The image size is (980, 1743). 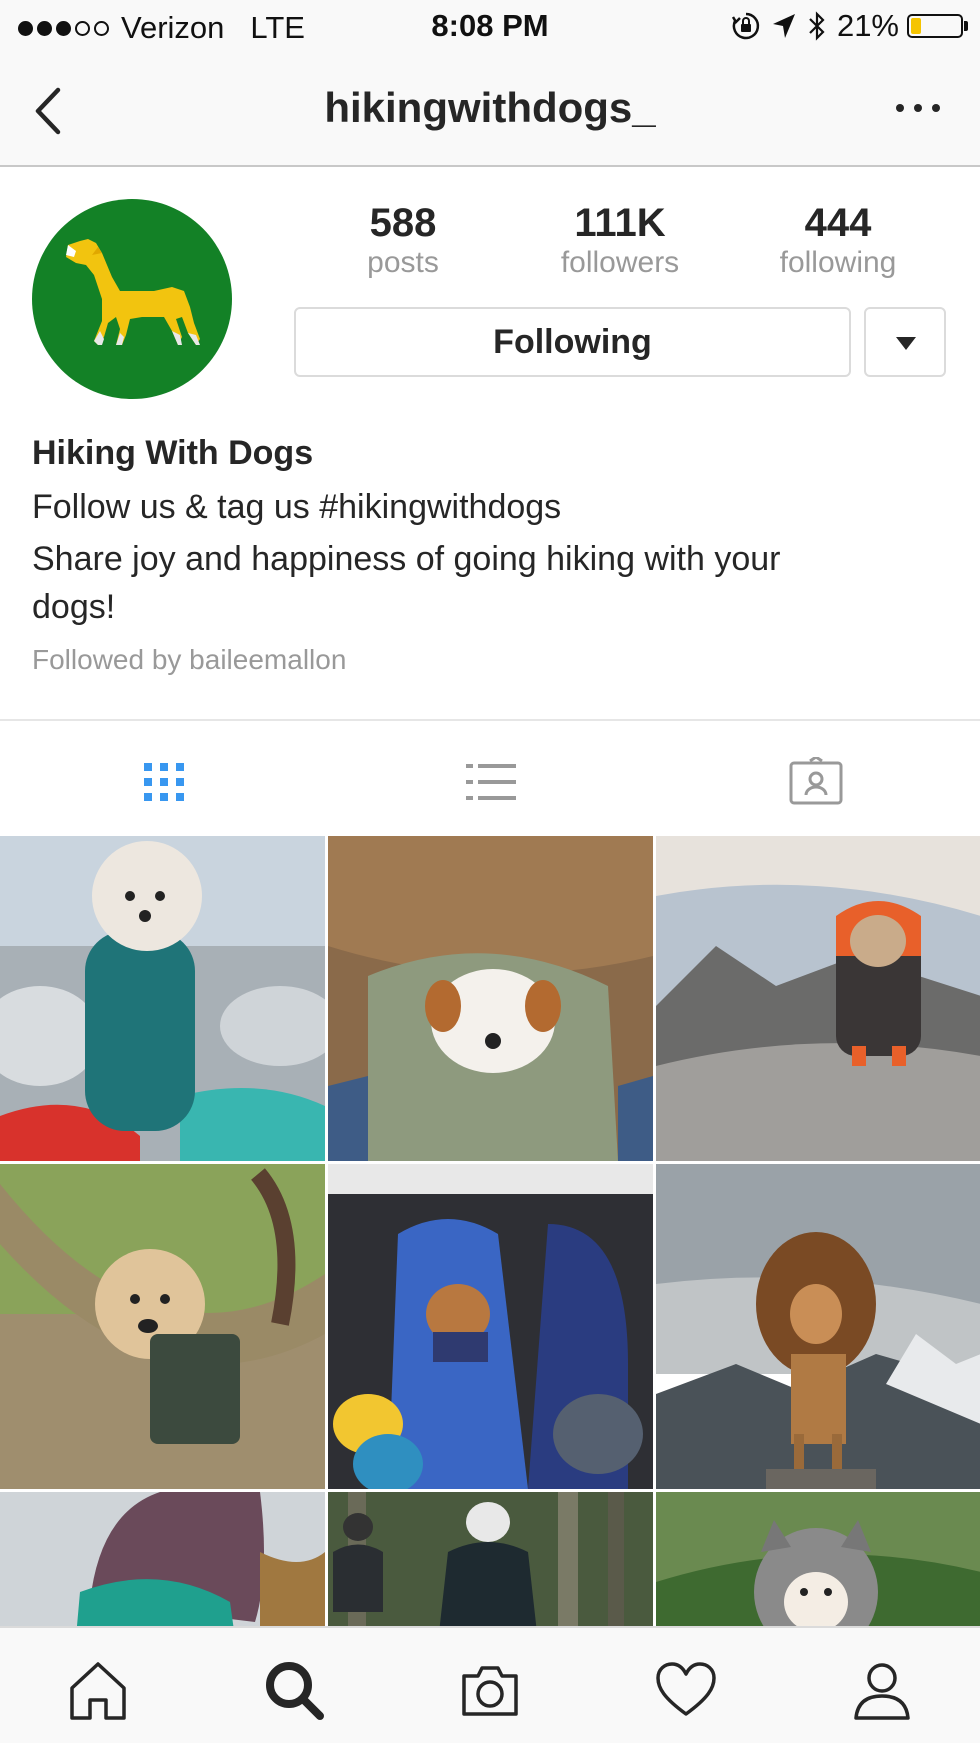 I want to click on dog-logo-icon, so click(x=133, y=292).